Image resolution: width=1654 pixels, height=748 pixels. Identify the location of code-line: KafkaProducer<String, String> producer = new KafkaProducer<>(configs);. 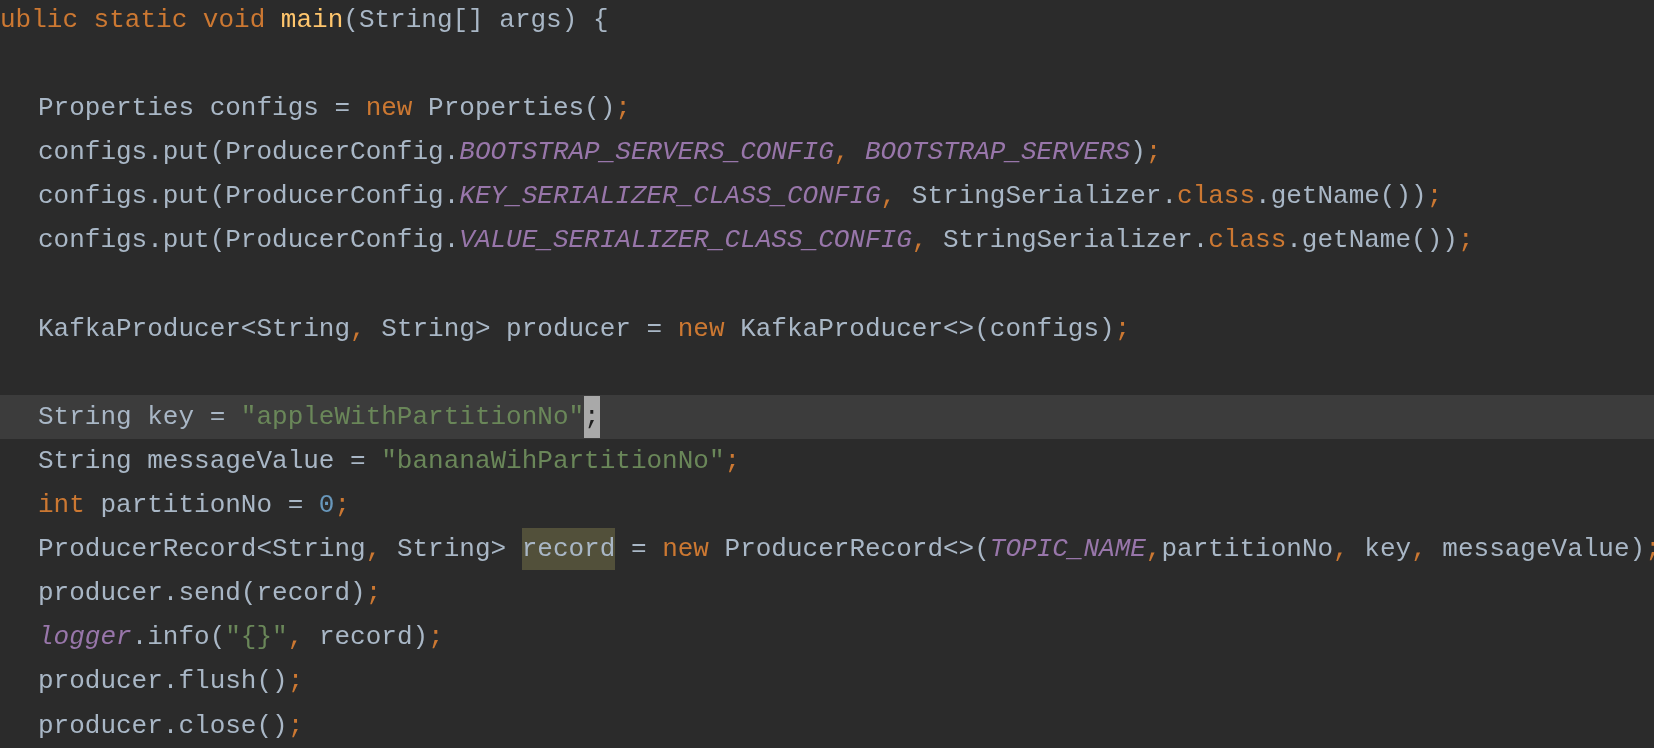
(584, 329).